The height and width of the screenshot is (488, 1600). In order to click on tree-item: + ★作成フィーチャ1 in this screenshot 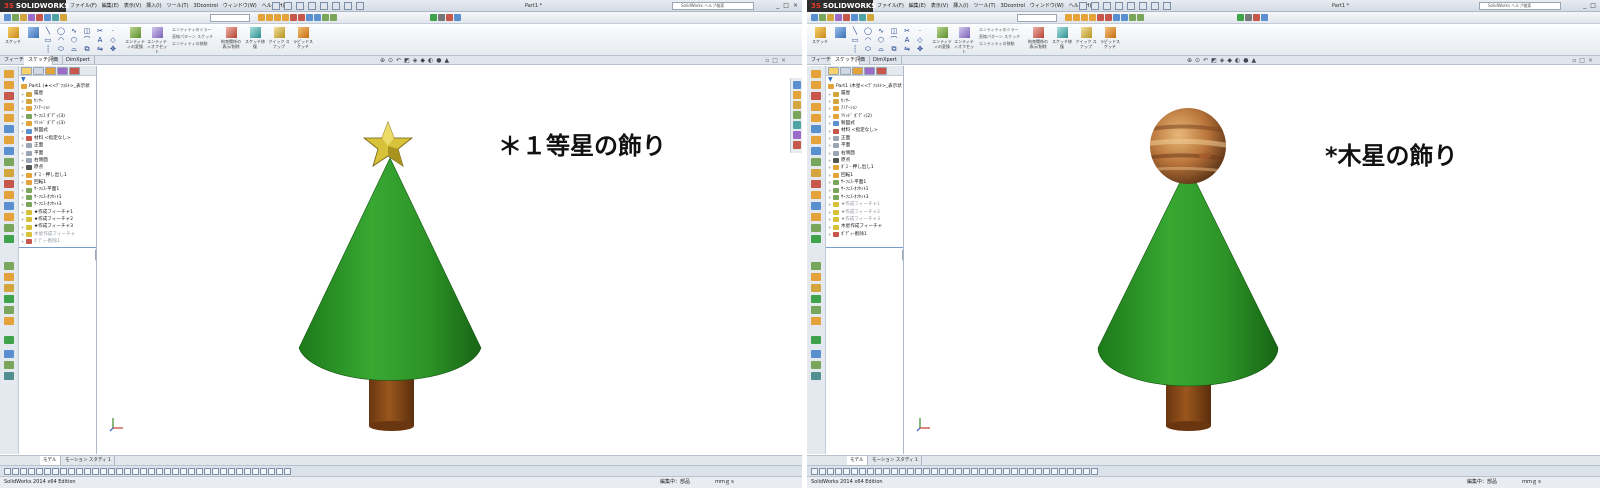, I will do `click(865, 204)`.